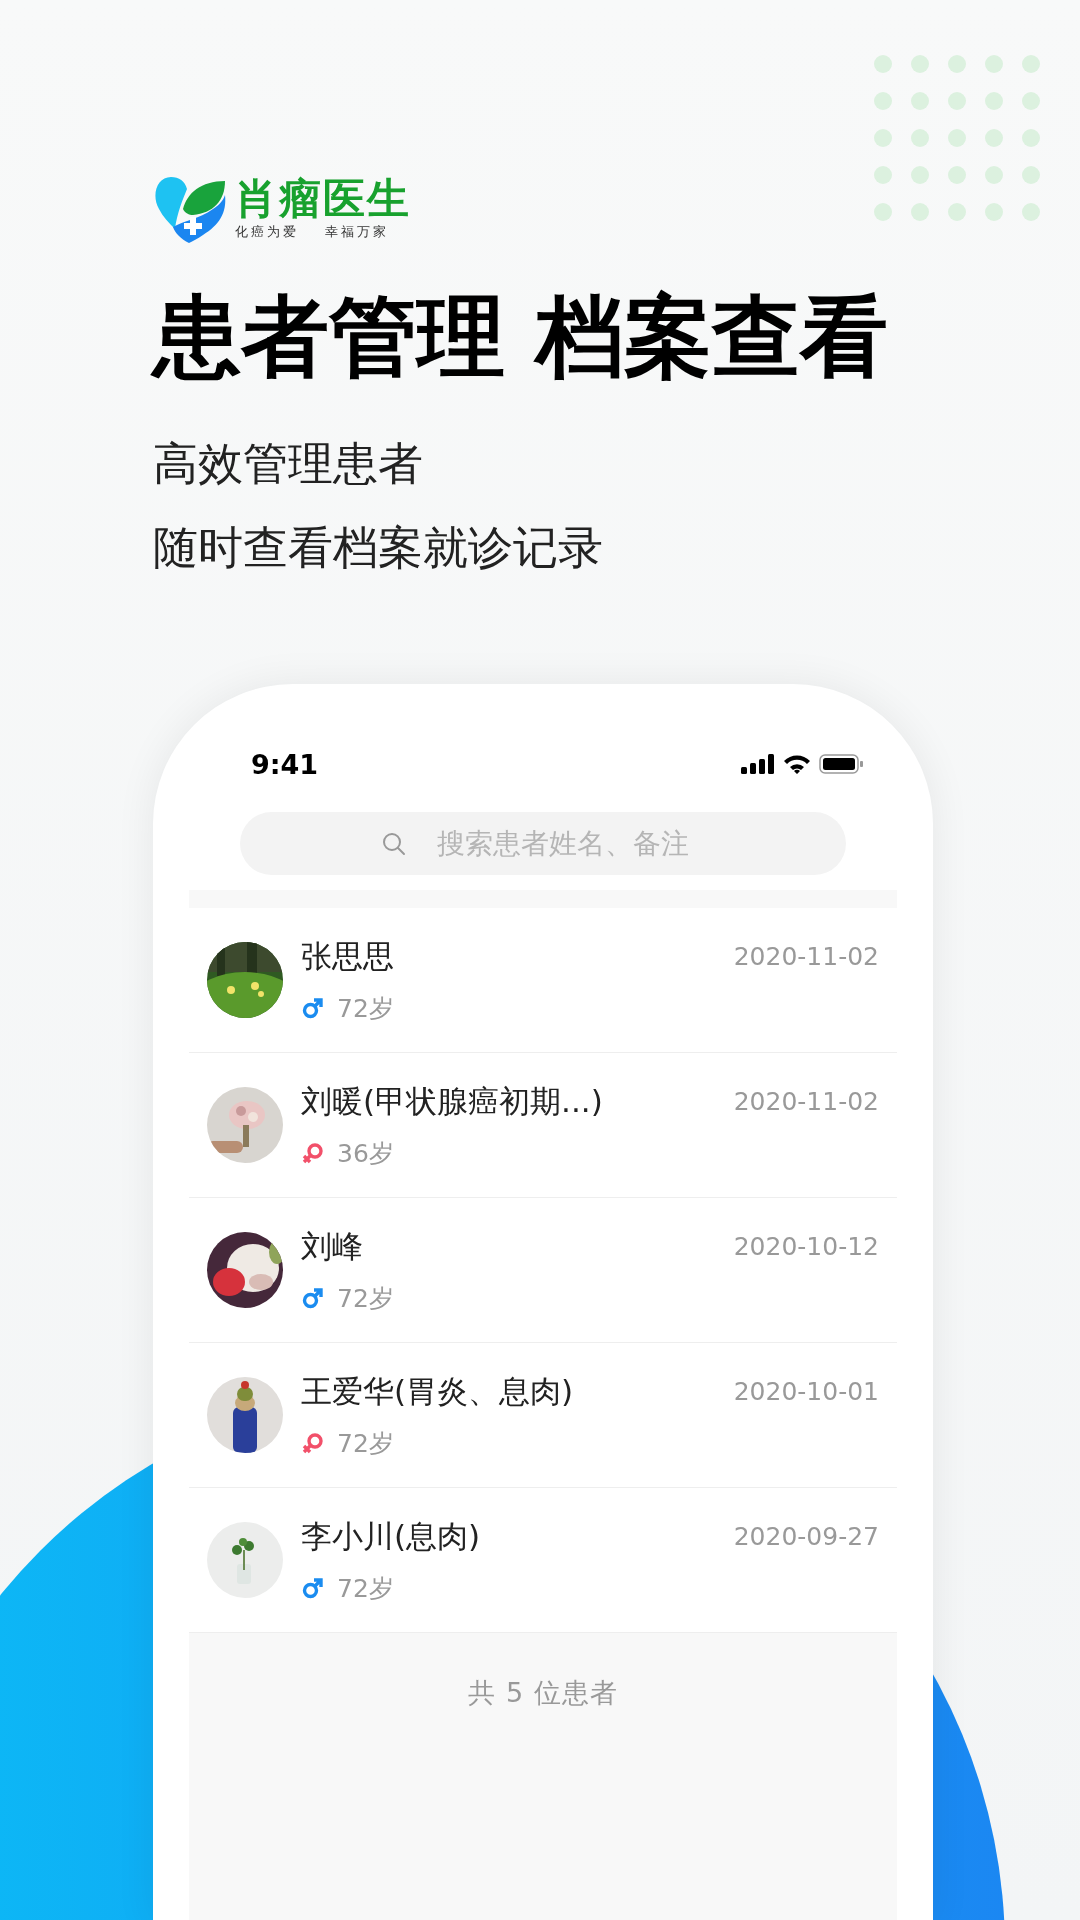 The height and width of the screenshot is (1920, 1080). What do you see at coordinates (332, 1246) in the screenshot?
I see `patient-name: 刘峰` at bounding box center [332, 1246].